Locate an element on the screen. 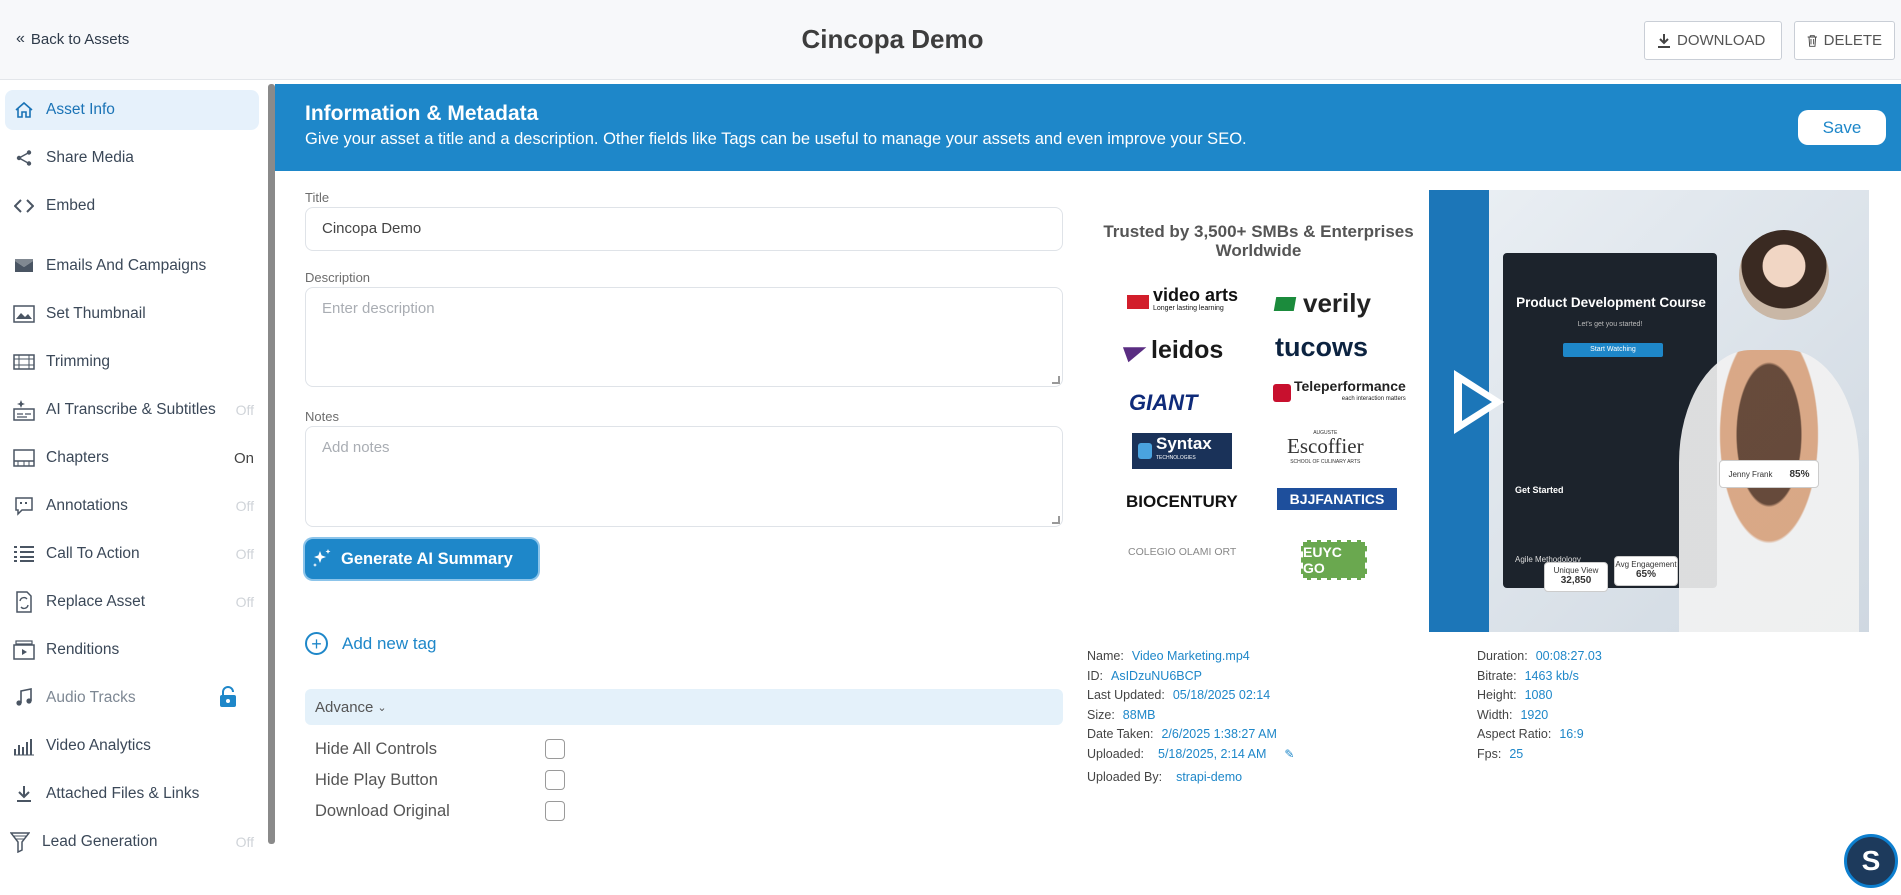 The height and width of the screenshot is (895, 1901). sidebar-item-ai-transcribe: AI Transcribe & Subtitles Off is located at coordinates (132, 410).